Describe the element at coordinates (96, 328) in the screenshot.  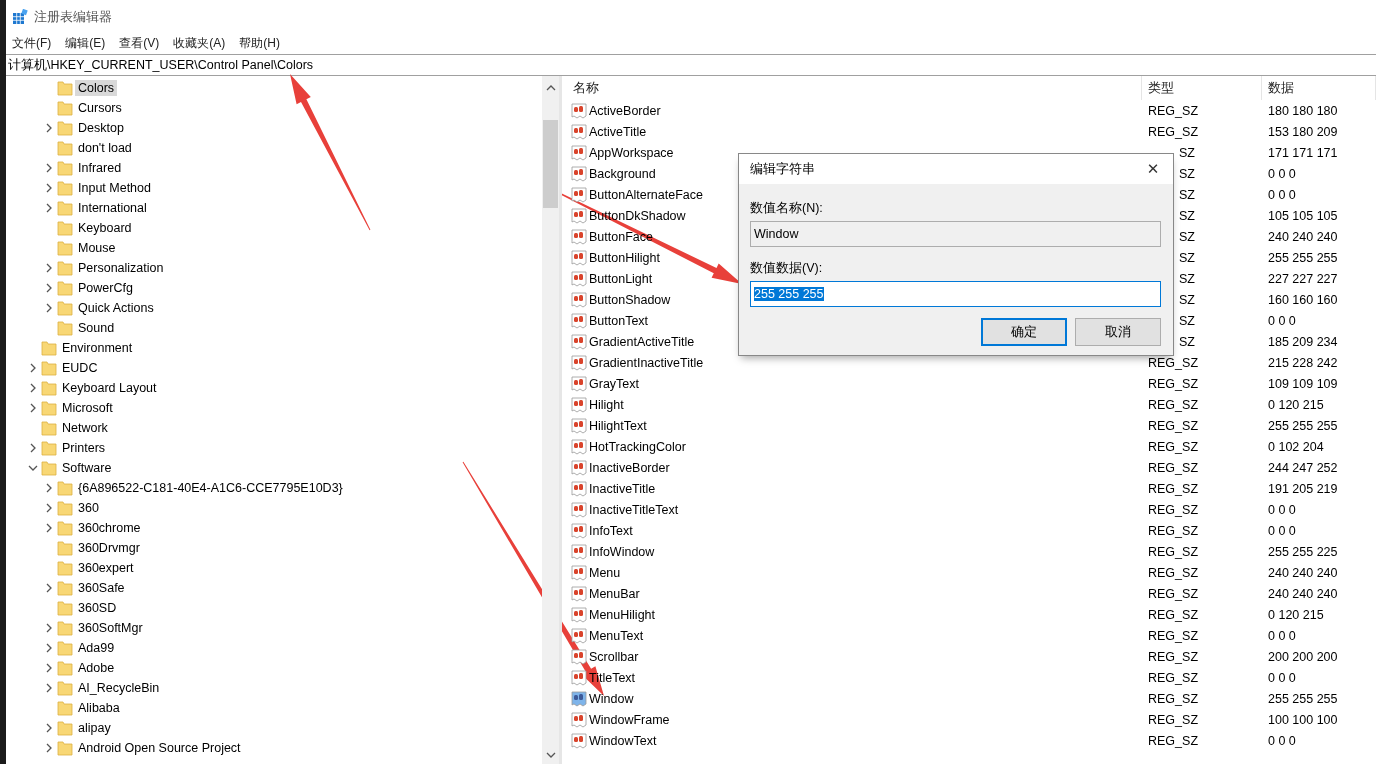
I see `tree-item: Sound` at that location.